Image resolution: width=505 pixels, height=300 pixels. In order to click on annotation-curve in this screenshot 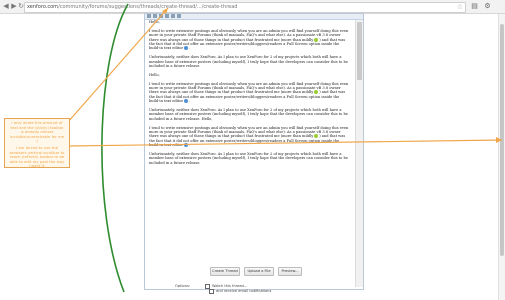, I will do `click(115, 148)`.